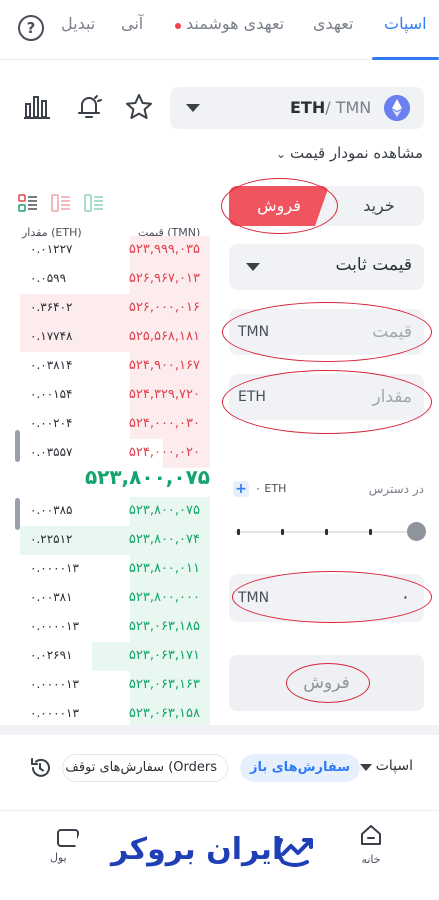  What do you see at coordinates (164, 713) in the screenshot?
I see `bid-price: ۵۲۳,۰۶۳,۱۵۸` at bounding box center [164, 713].